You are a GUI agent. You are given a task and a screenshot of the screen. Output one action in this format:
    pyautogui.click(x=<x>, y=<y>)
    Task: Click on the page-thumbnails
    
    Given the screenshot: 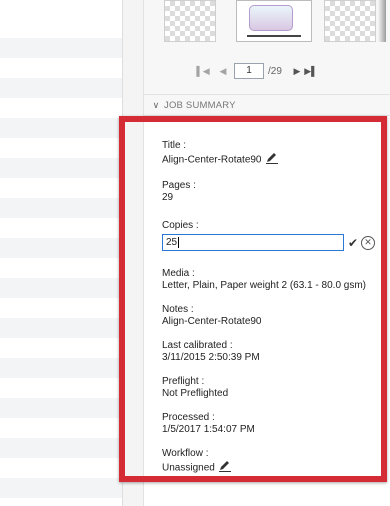 What is the action you would take?
    pyautogui.click(x=268, y=22)
    